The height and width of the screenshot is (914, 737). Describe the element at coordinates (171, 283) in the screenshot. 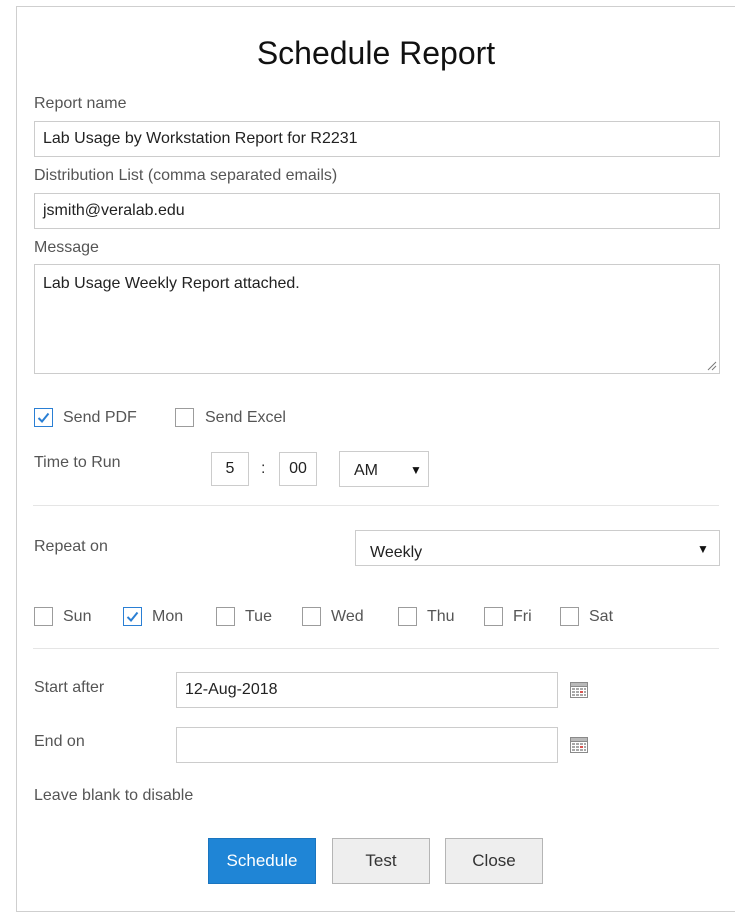

I see `message-text: Lab Usage Weekly Report attached.` at that location.